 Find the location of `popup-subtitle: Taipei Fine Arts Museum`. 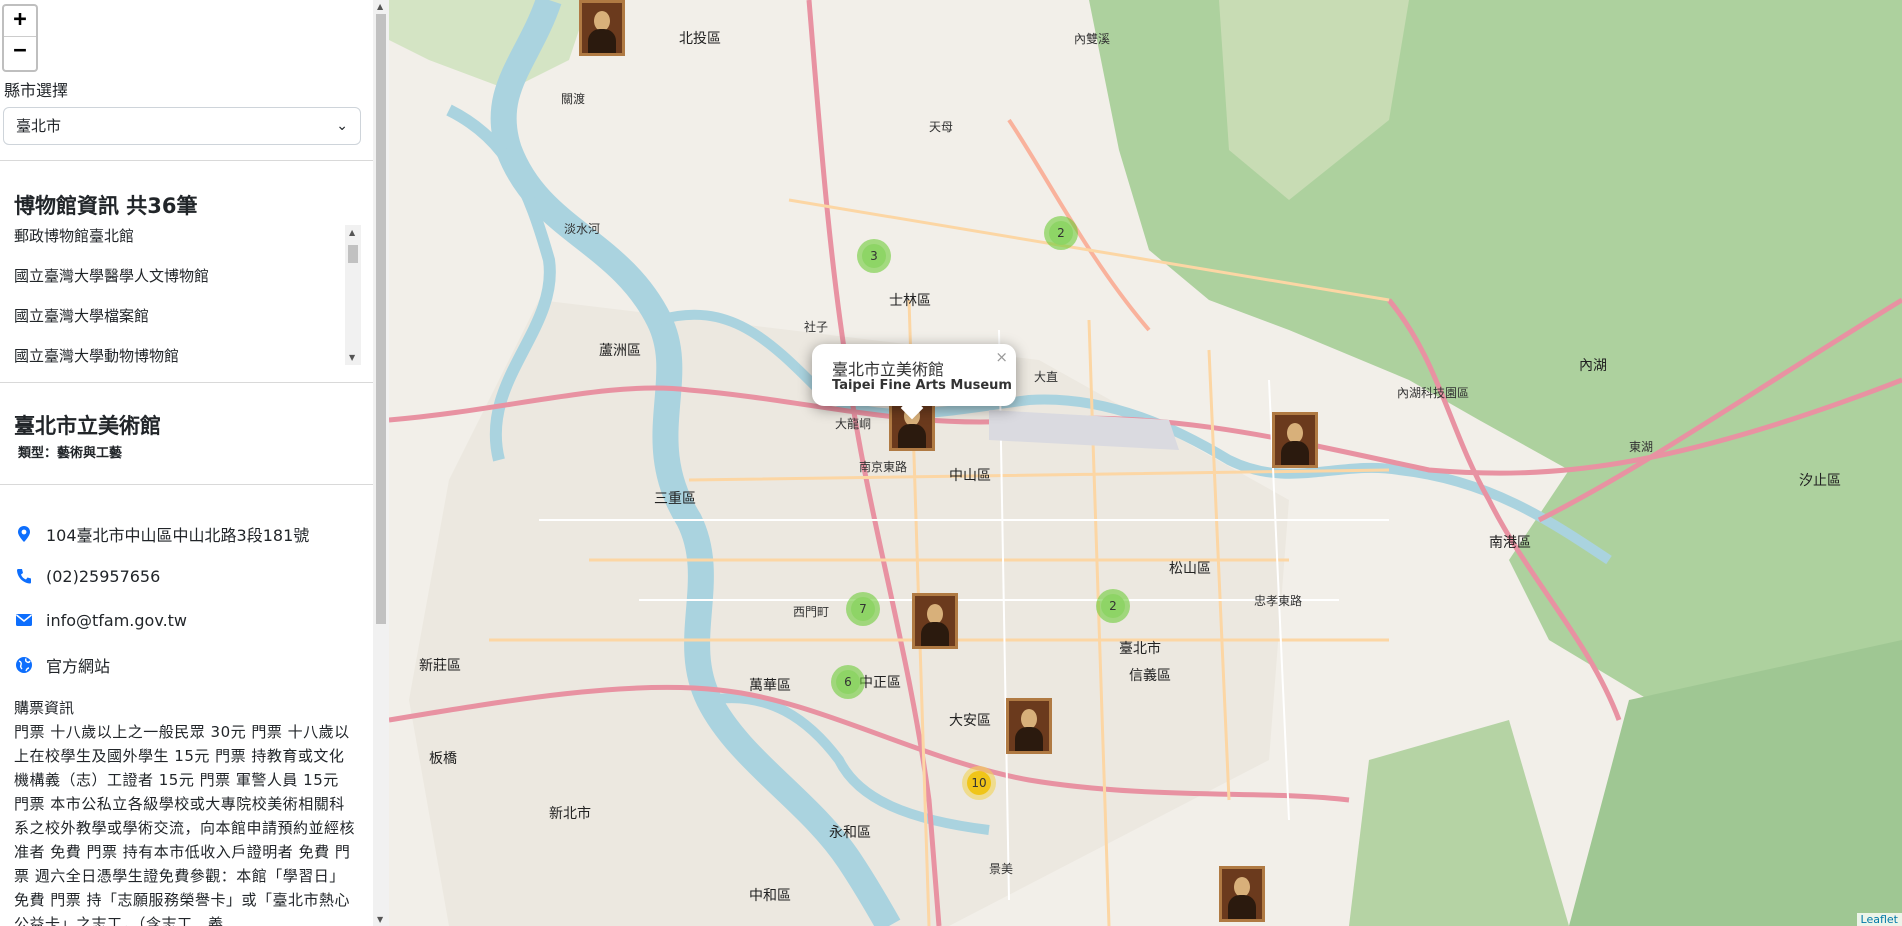

popup-subtitle: Taipei Fine Arts Museum is located at coordinates (922, 385).